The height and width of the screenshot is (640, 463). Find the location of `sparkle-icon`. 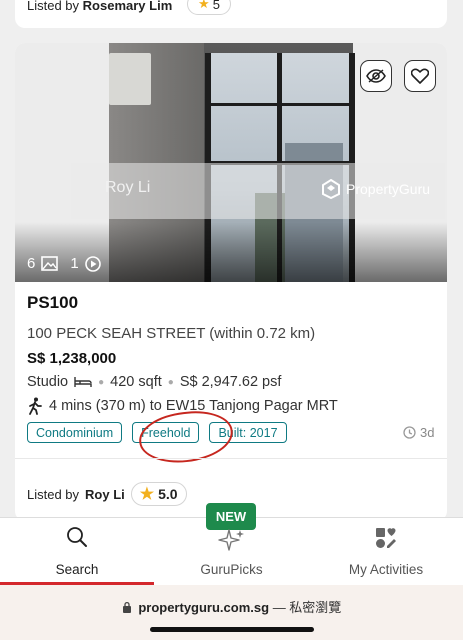

sparkle-icon is located at coordinates (230, 540).